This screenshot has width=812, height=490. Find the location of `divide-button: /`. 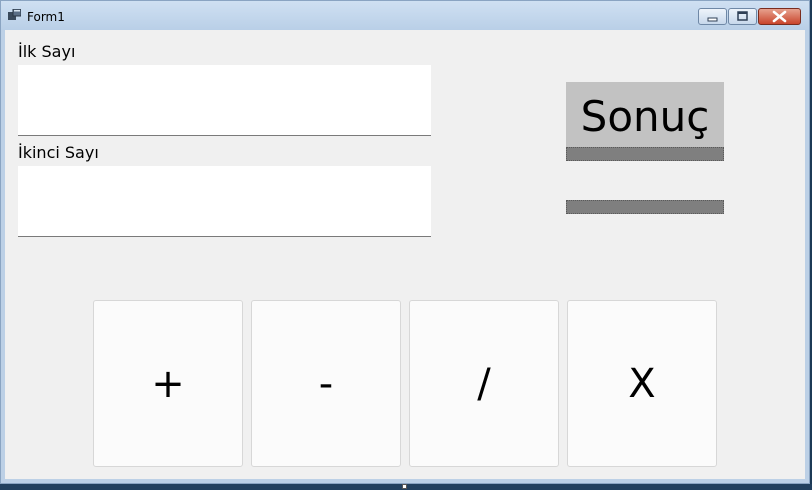

divide-button: / is located at coordinates (484, 383).